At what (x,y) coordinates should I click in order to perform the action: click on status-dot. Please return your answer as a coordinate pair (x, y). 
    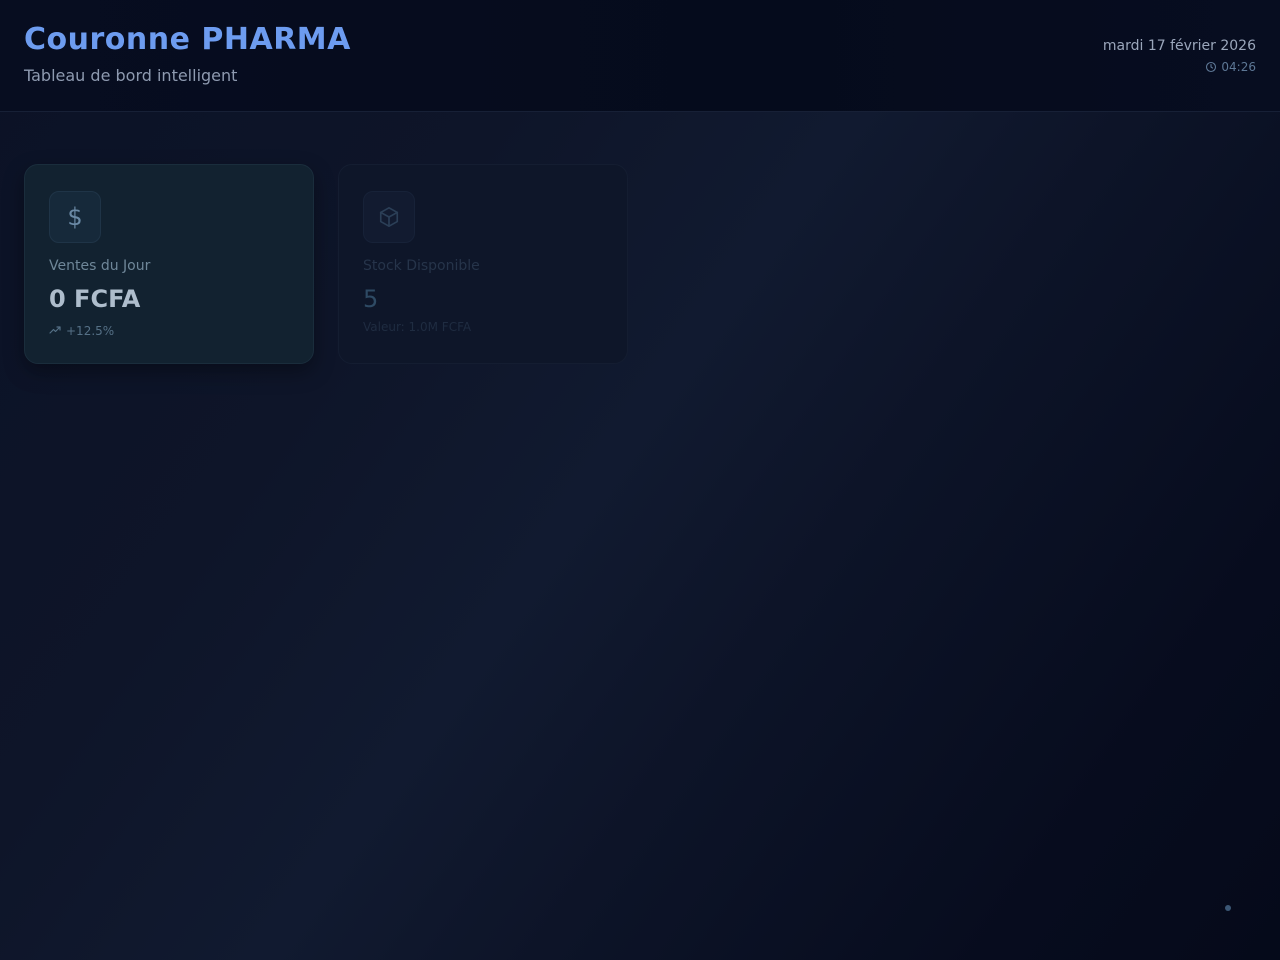
    Looking at the image, I should click on (1228, 908).